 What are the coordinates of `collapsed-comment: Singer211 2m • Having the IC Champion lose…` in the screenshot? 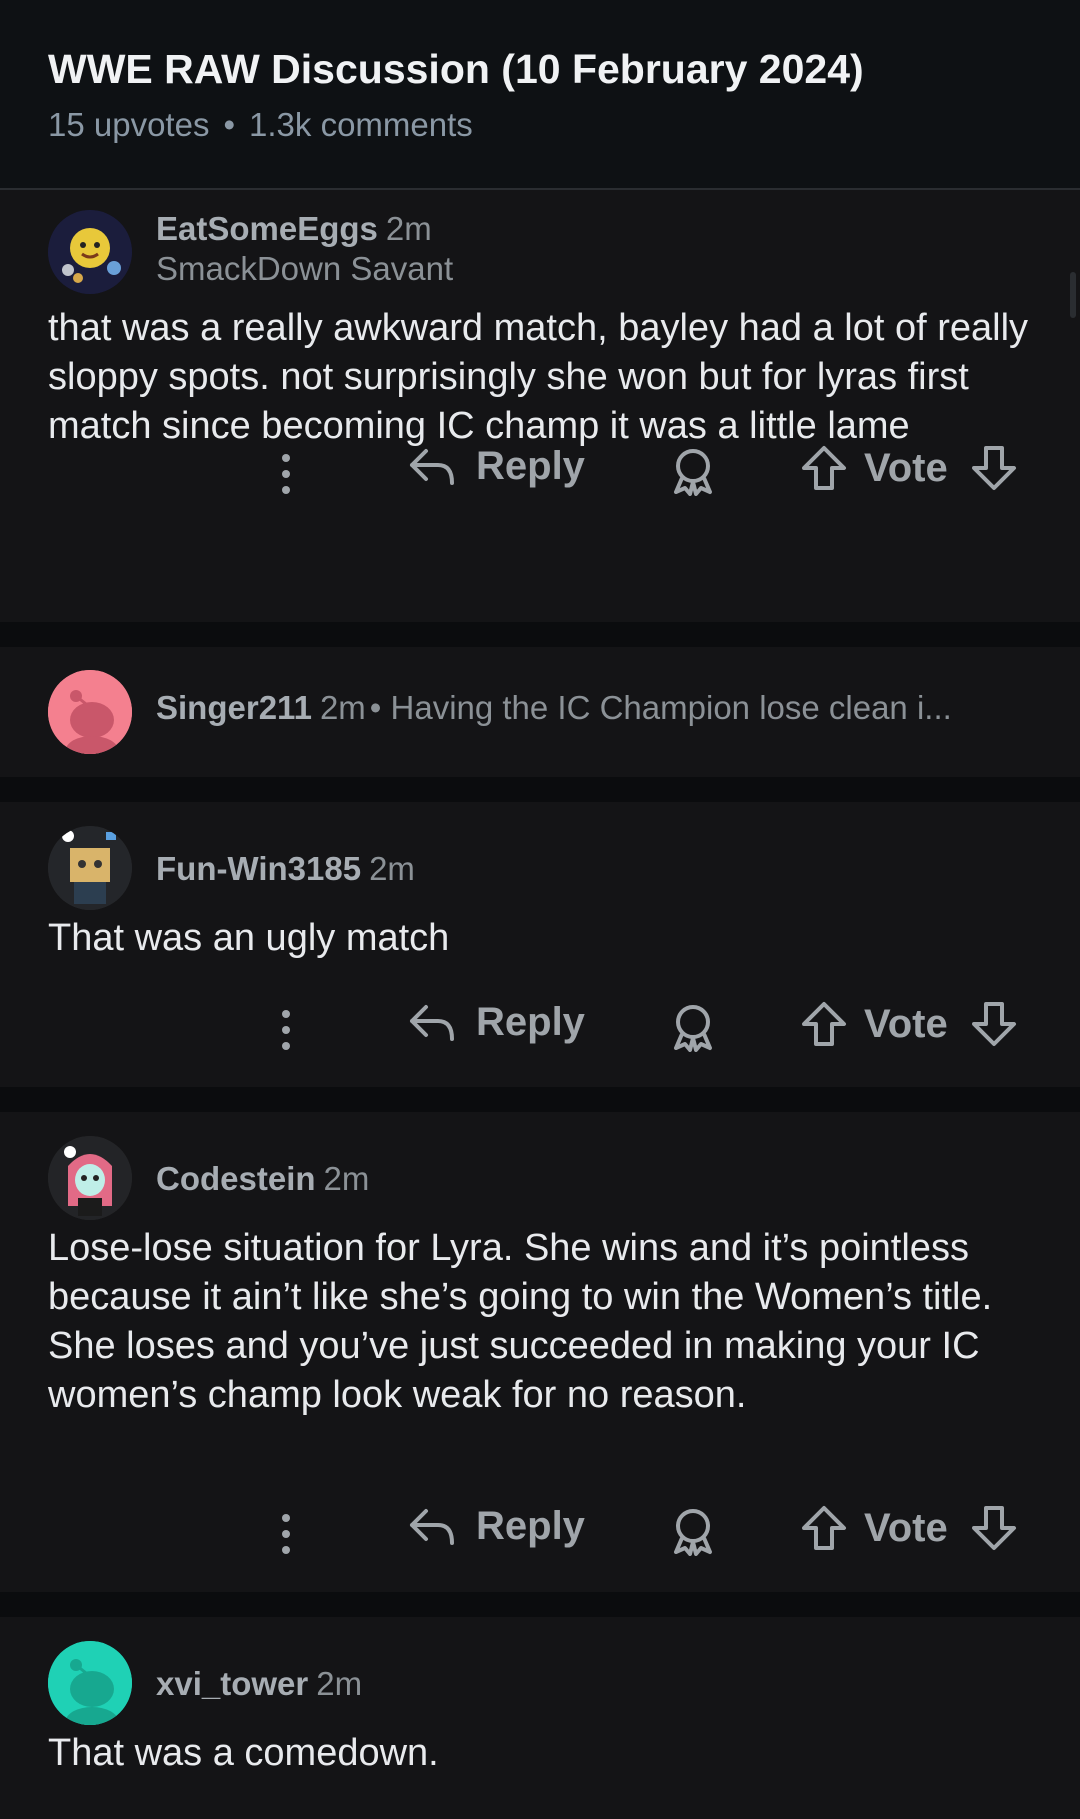 It's located at (540, 712).